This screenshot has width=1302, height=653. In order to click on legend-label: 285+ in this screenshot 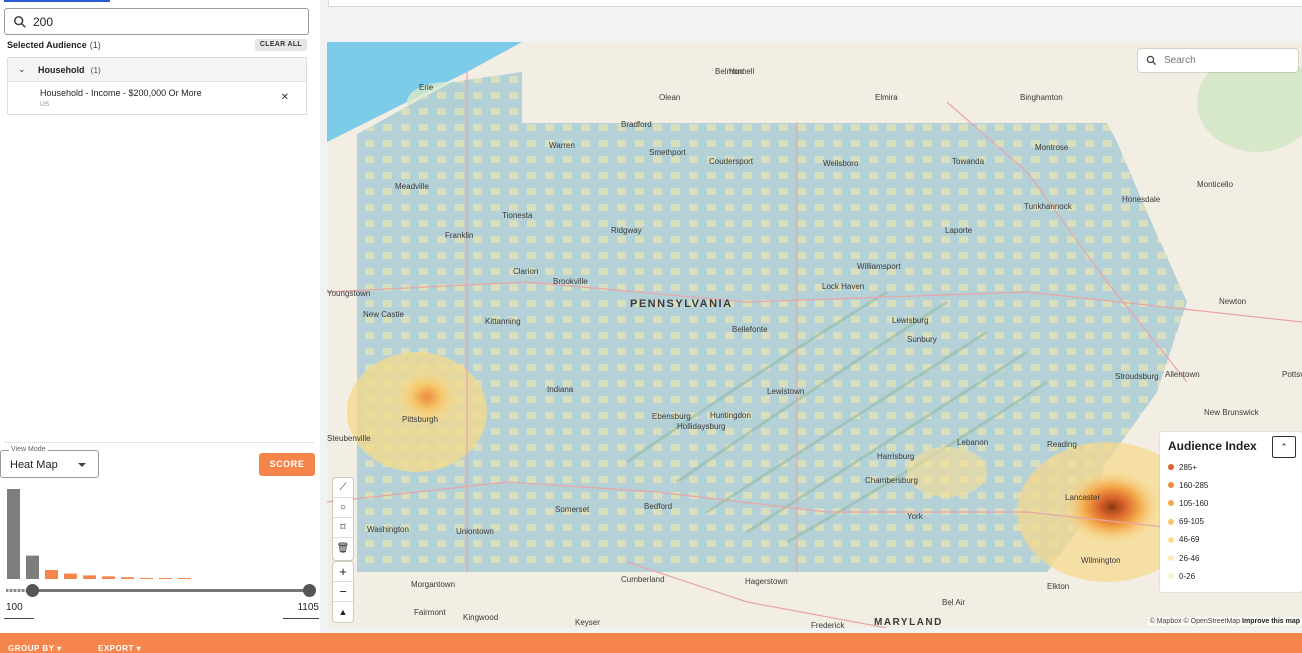, I will do `click(1188, 467)`.